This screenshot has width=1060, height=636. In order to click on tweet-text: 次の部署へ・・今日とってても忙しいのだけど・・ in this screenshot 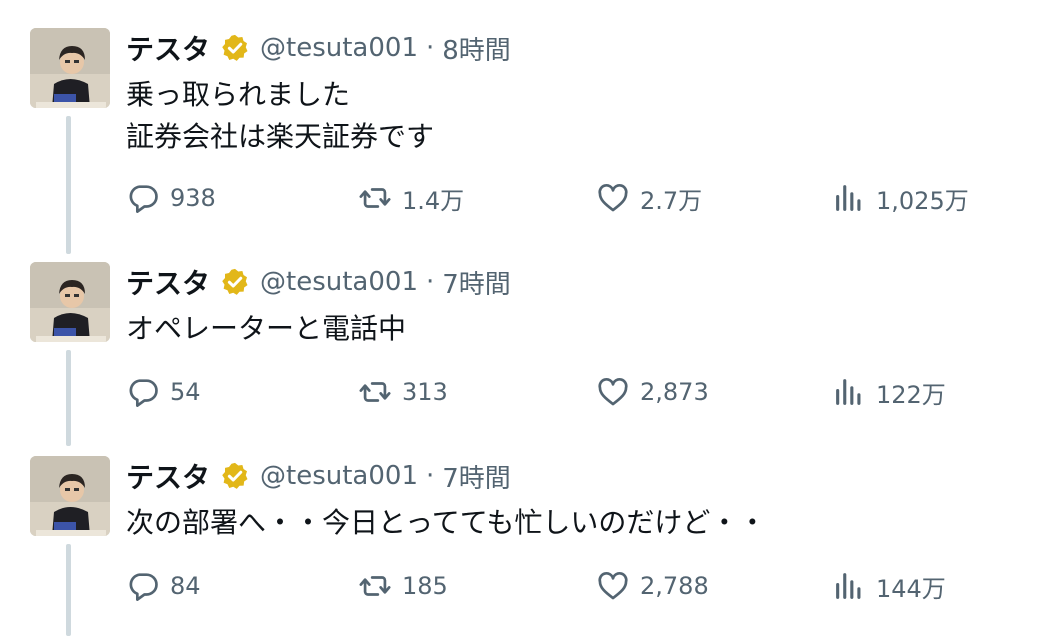, I will do `click(446, 523)`.